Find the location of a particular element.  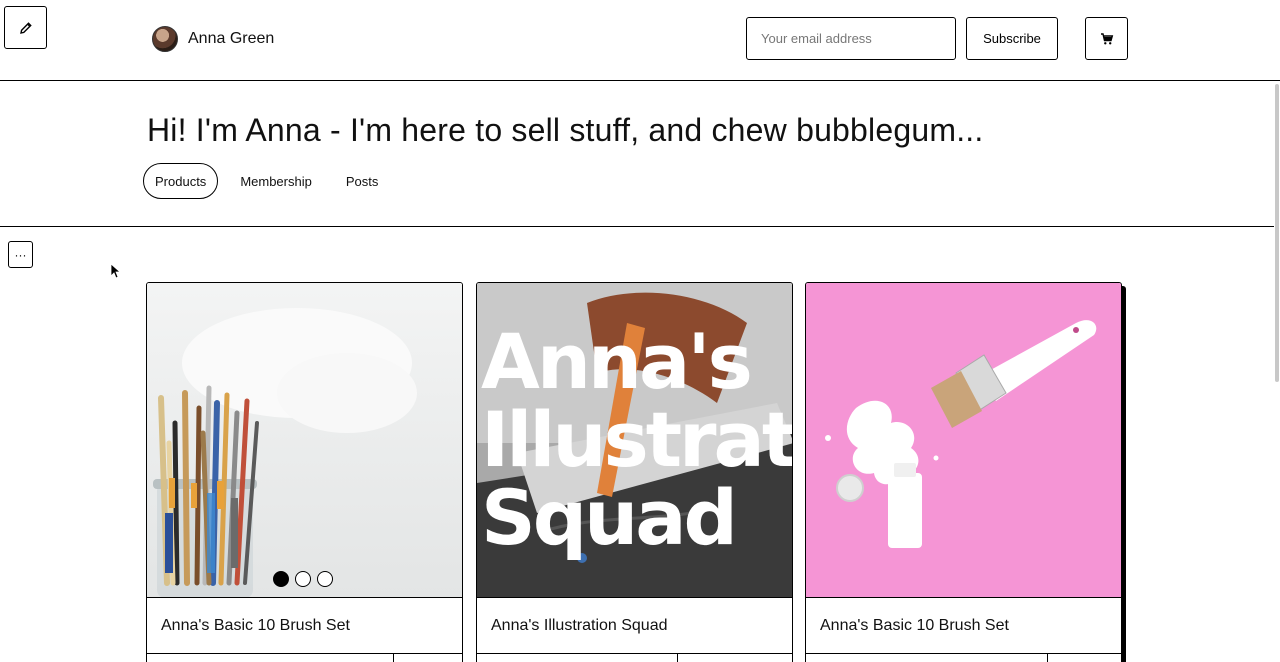

overlay-line: Illustratio is located at coordinates (636, 439).